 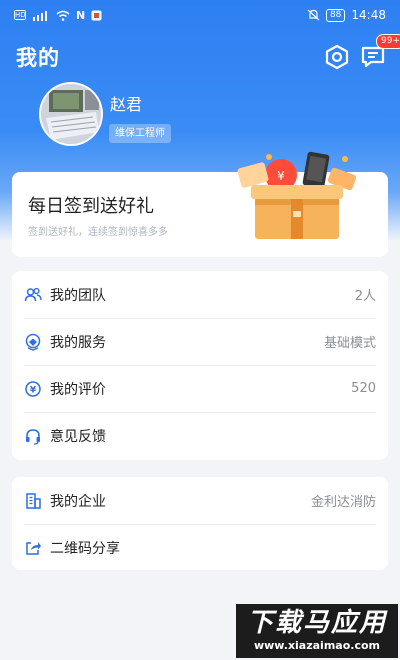 I want to click on status-bar-left: HD N, so click(x=58, y=15).